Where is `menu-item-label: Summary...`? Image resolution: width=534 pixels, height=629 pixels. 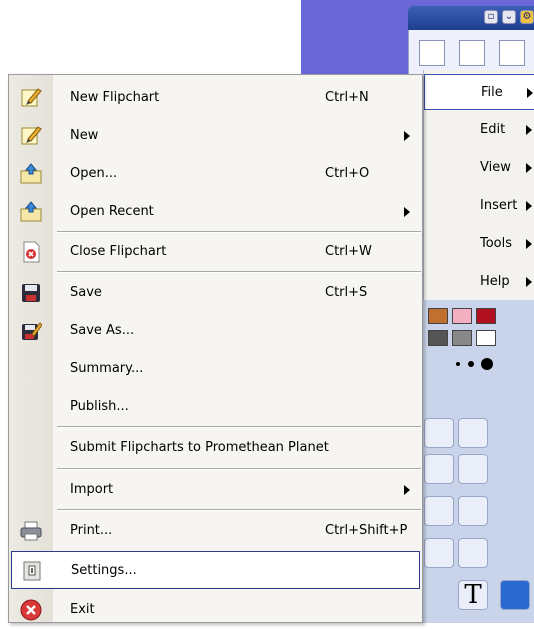 menu-item-label: Summary... is located at coordinates (107, 368).